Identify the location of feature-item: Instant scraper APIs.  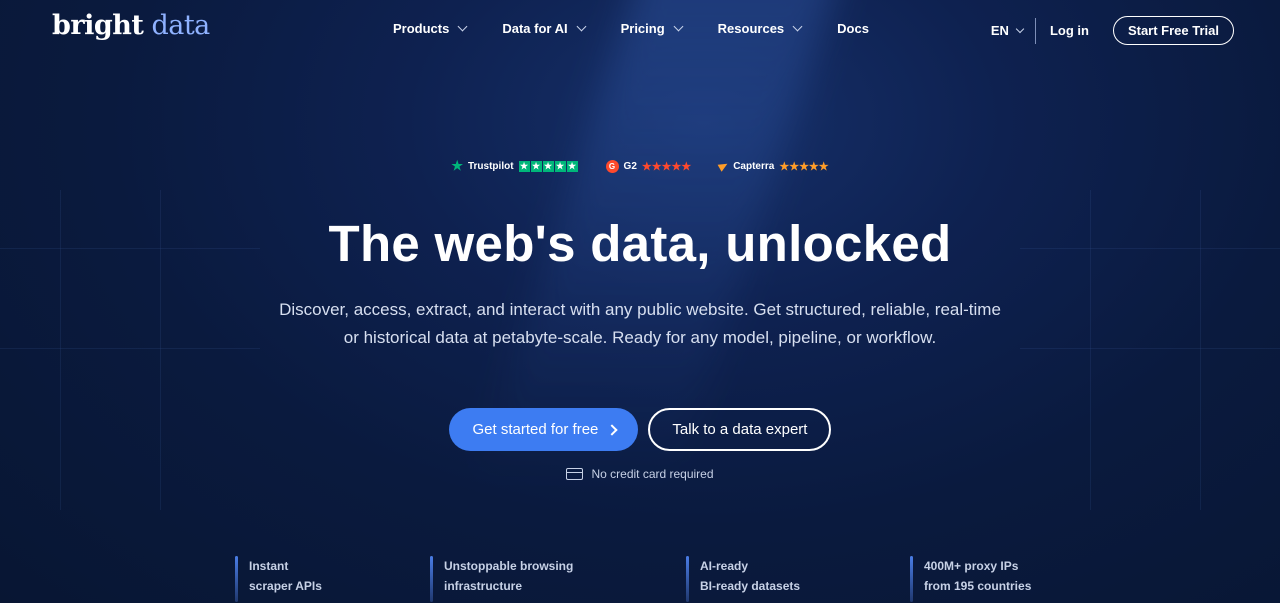
(278, 579).